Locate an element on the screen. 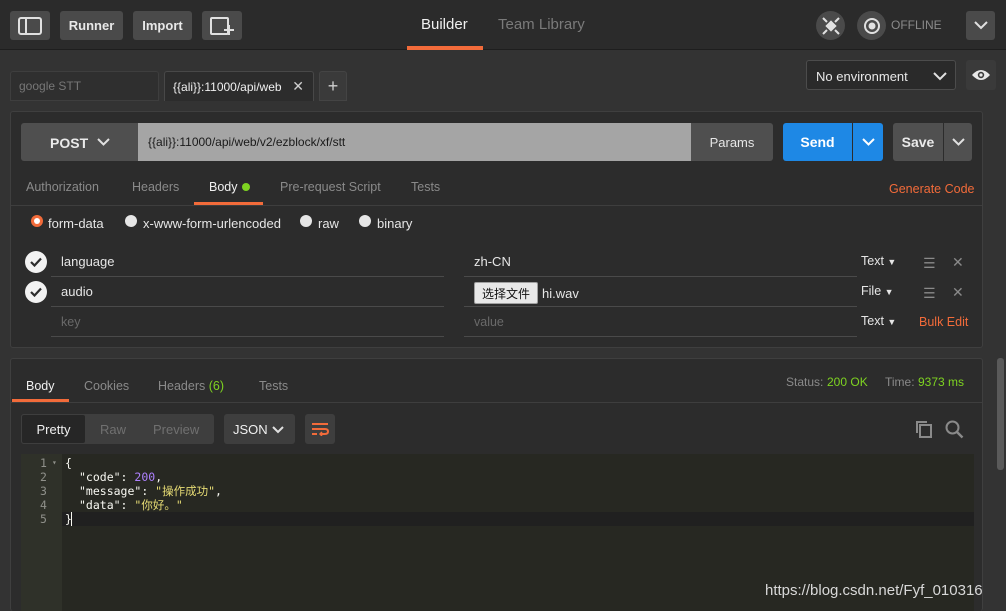 This screenshot has height=611, width=1006. code-line-message: "message": "操作成功", is located at coordinates (150, 491).